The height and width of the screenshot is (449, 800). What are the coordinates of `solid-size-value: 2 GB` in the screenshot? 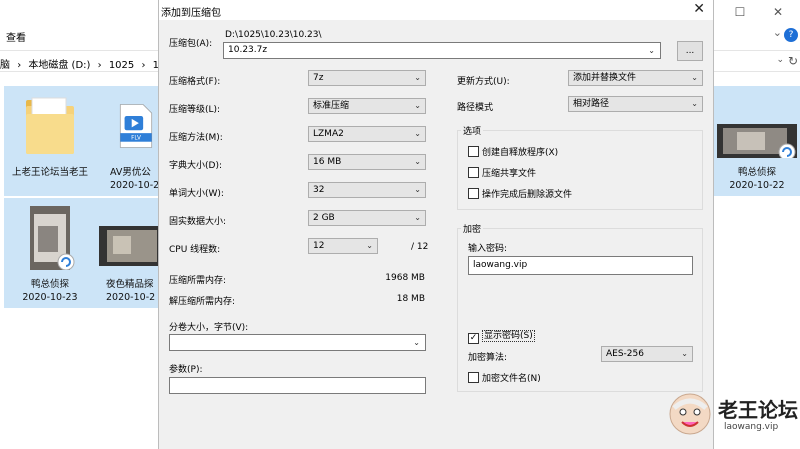 It's located at (324, 218).